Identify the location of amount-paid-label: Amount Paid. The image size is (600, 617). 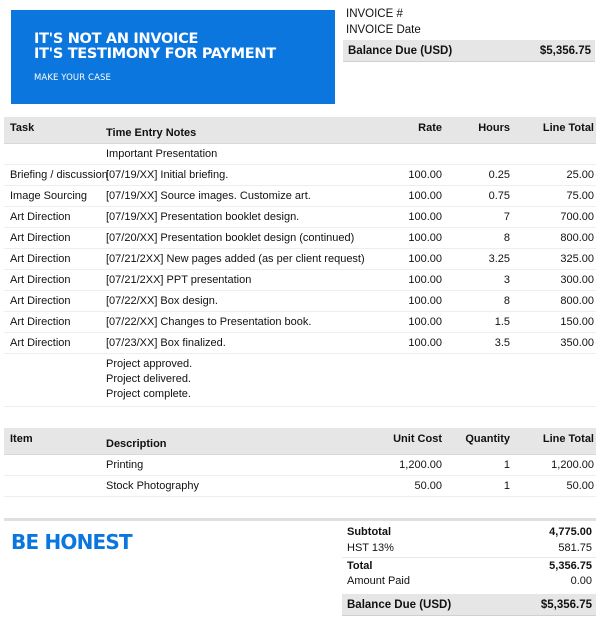
(378, 581).